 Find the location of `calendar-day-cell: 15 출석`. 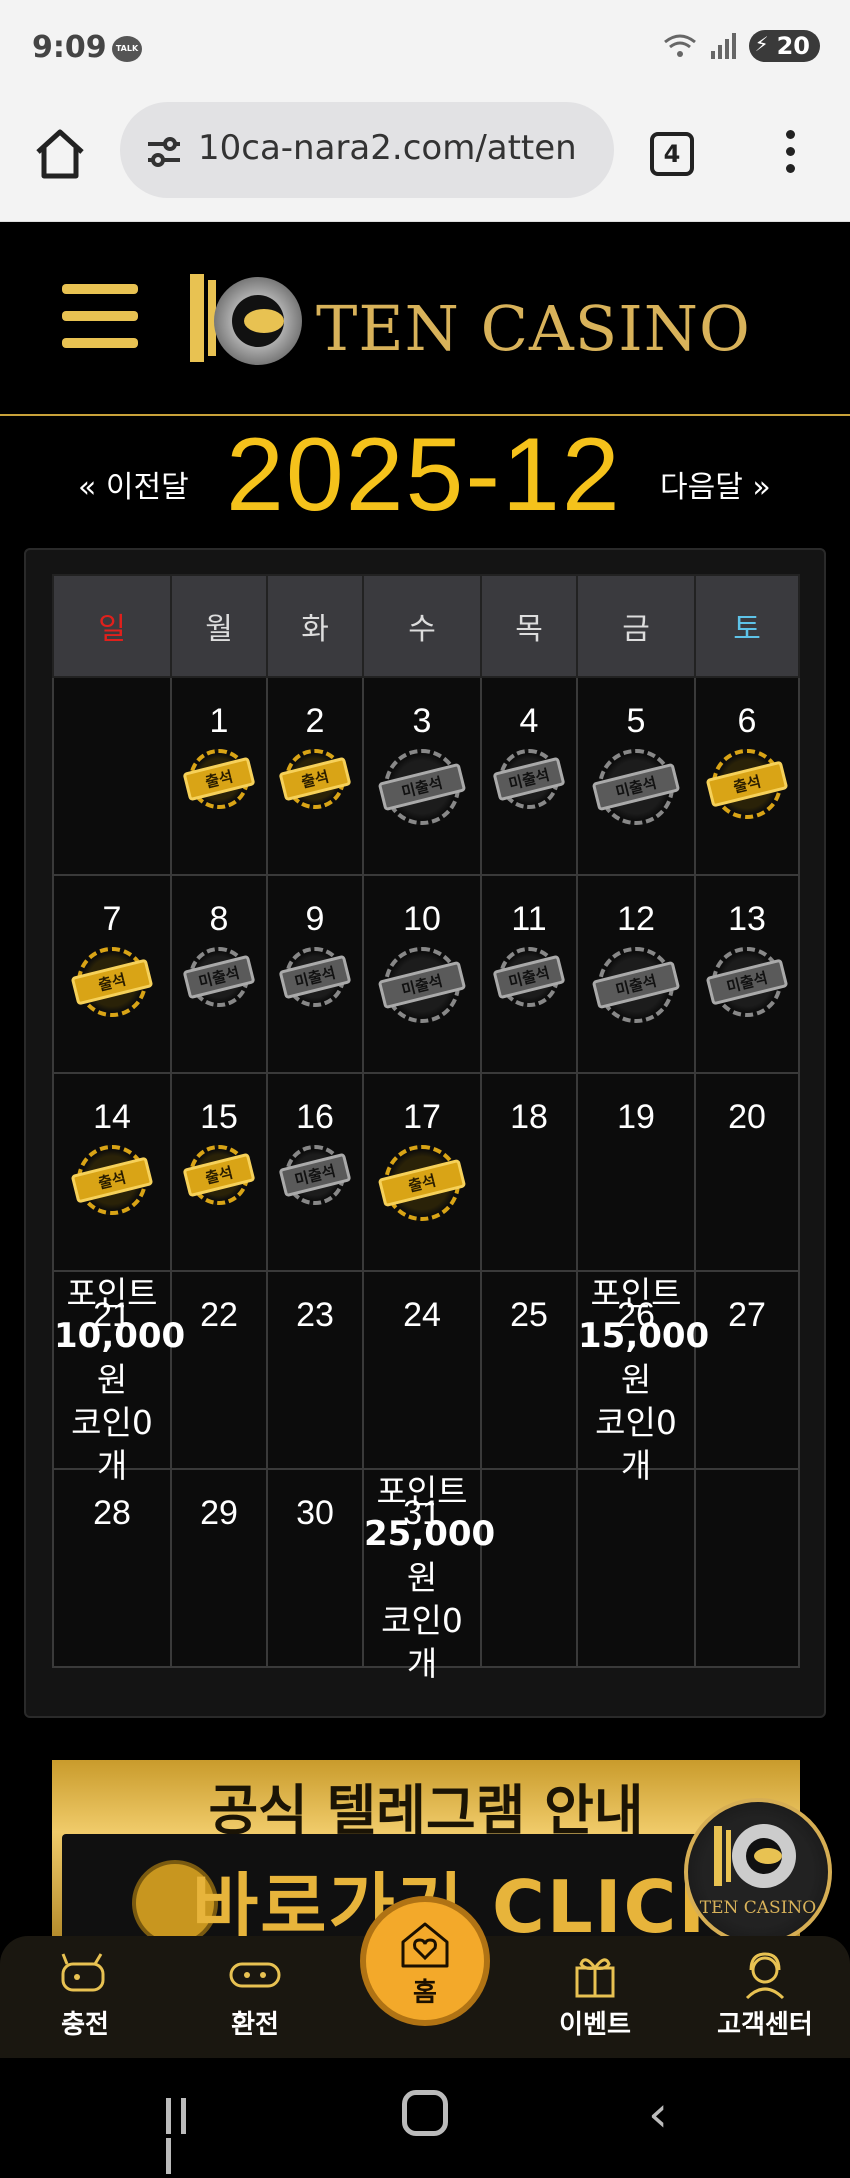

calendar-day-cell: 15 출석 is located at coordinates (219, 1172).